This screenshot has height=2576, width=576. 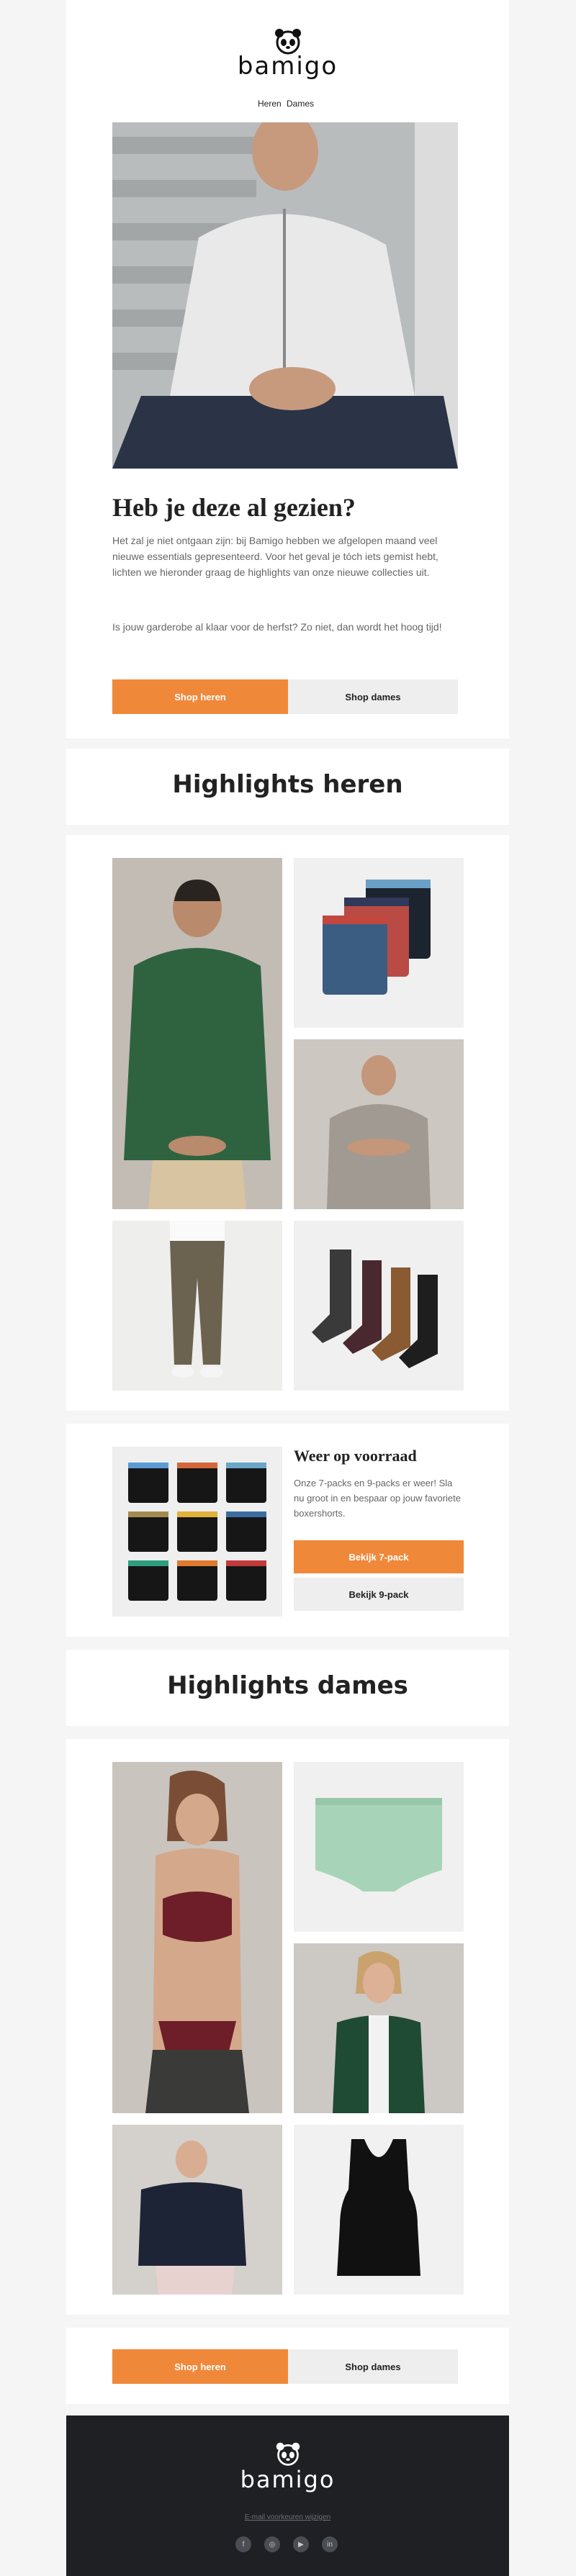 I want to click on footer-logo: bamigo, so click(x=287, y=2470).